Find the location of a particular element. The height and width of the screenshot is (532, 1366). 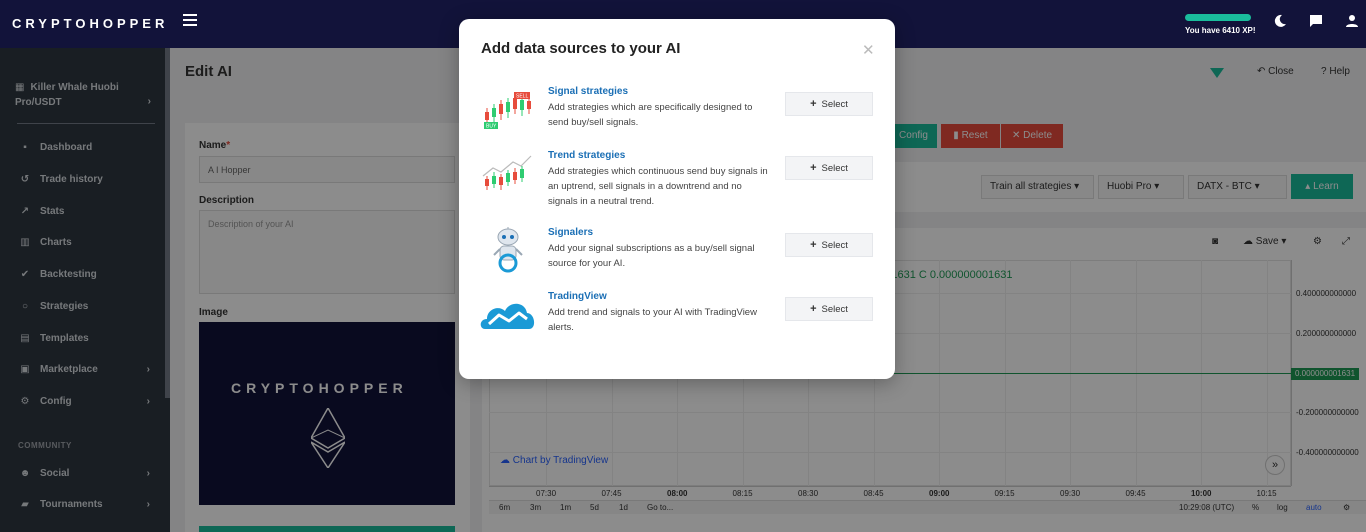

chat-icon is located at coordinates (1316, 22).